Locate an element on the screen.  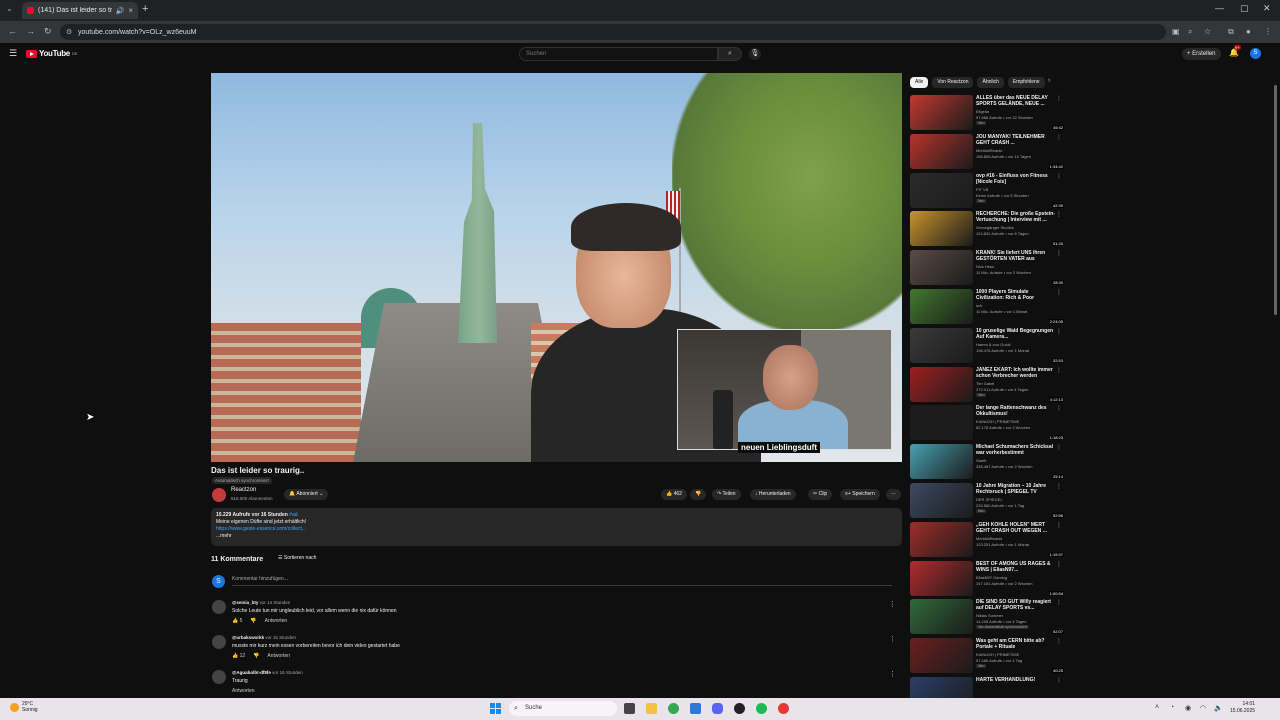
subscribed-button: 🔔 Abonniert ⌄ is located at coordinates (306, 494).